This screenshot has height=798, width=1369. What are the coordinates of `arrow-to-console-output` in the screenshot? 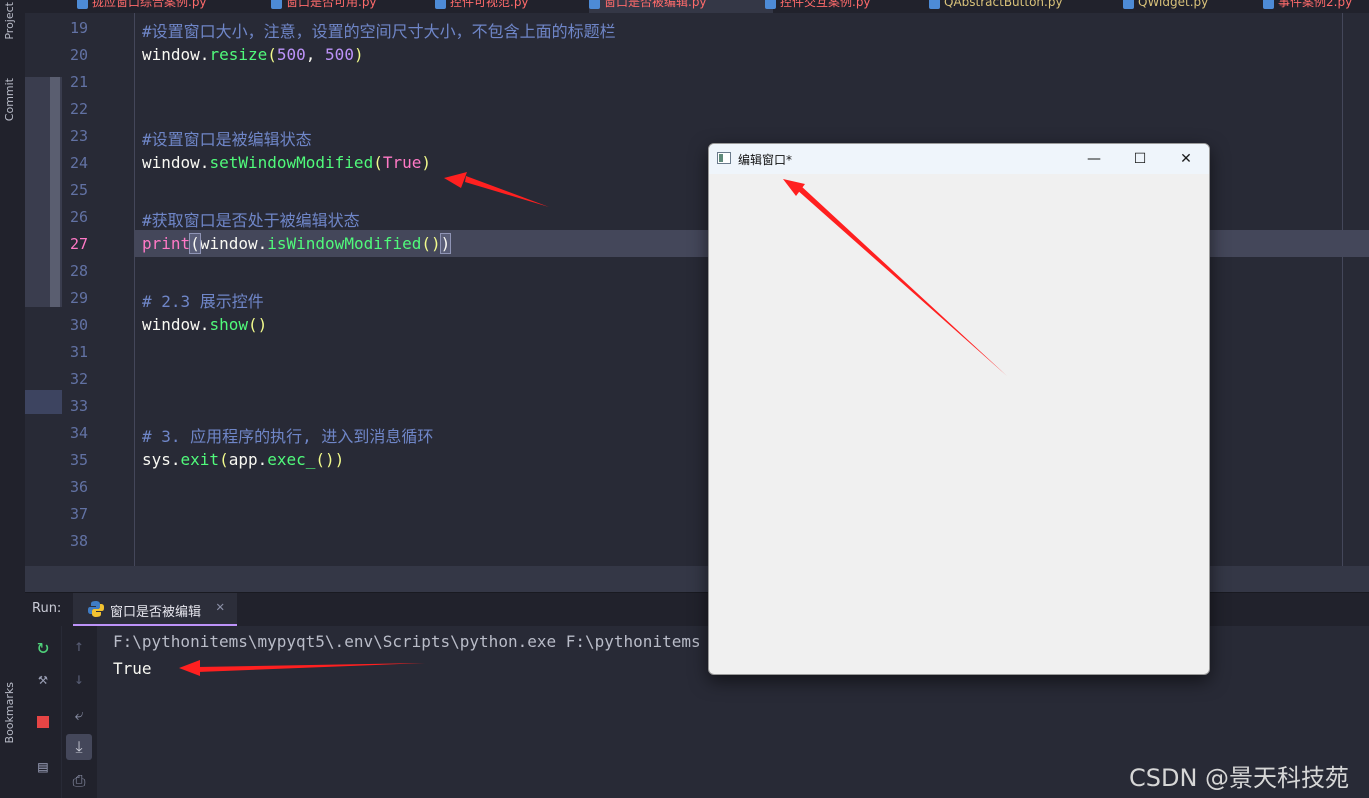 It's located at (311, 667).